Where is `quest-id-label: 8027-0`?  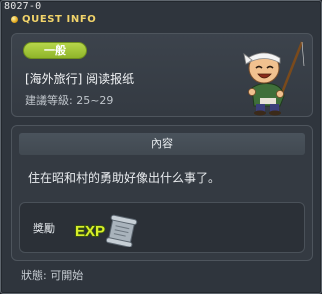 quest-id-label: 8027-0 is located at coordinates (23, 6).